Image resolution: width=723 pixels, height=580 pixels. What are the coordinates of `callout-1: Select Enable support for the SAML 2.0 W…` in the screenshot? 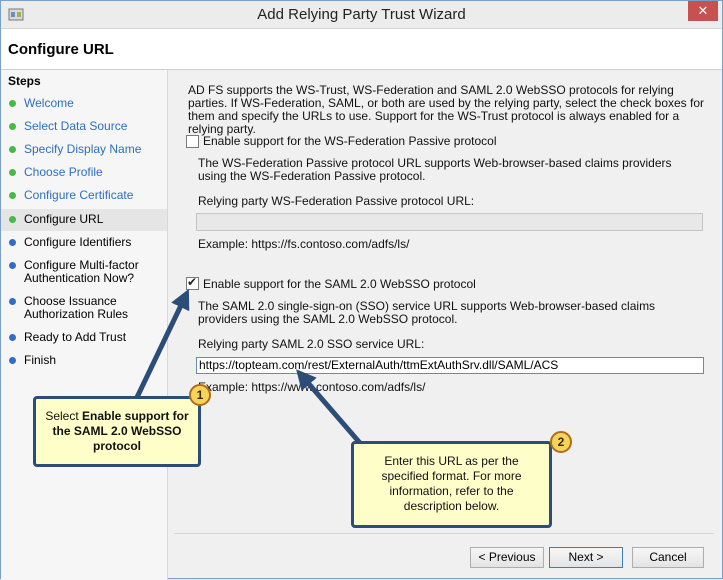 It's located at (117, 431).